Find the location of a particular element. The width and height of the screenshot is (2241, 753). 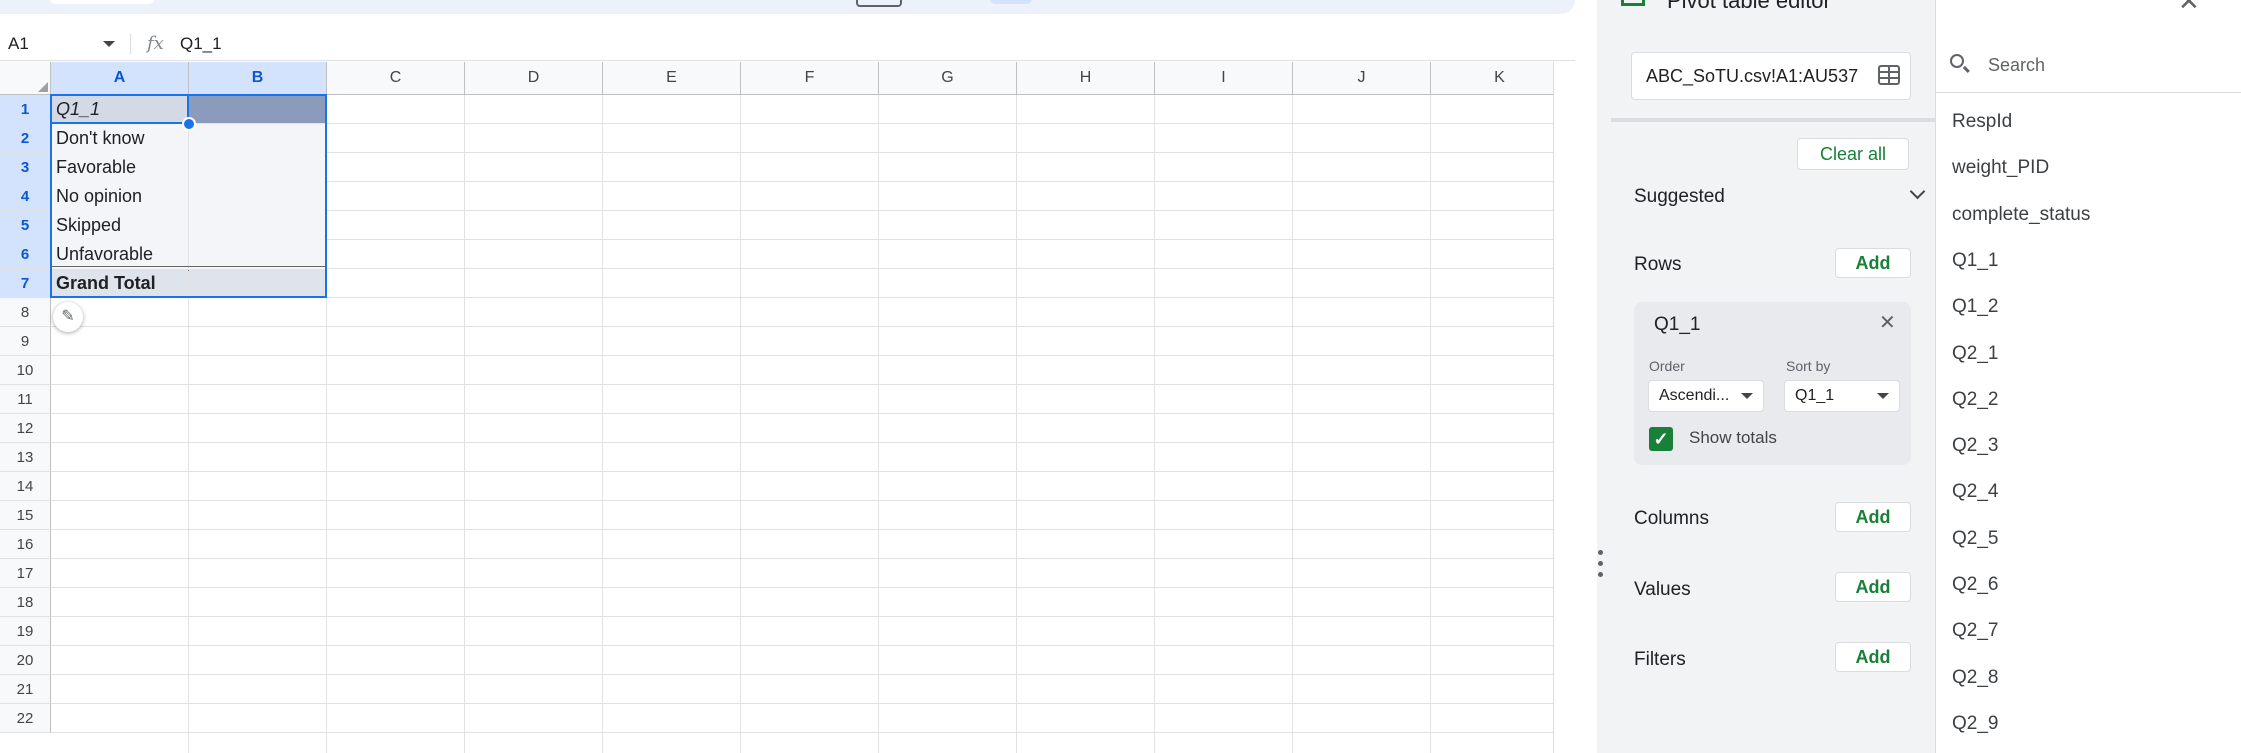

row-header-11: 11 is located at coordinates (25, 399).